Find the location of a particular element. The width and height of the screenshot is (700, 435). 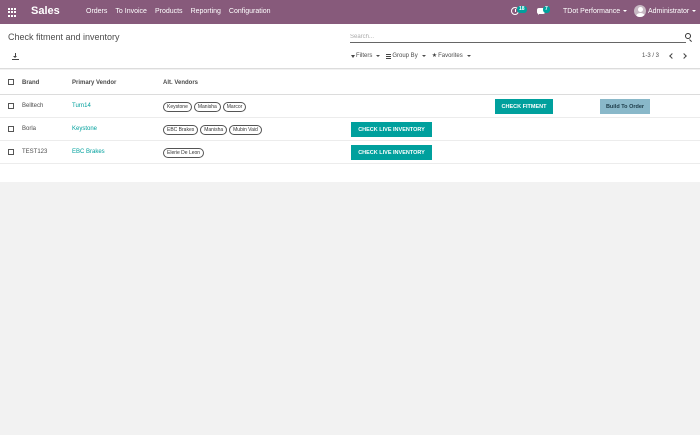

group-by-dropdown: Group By is located at coordinates (406, 56).